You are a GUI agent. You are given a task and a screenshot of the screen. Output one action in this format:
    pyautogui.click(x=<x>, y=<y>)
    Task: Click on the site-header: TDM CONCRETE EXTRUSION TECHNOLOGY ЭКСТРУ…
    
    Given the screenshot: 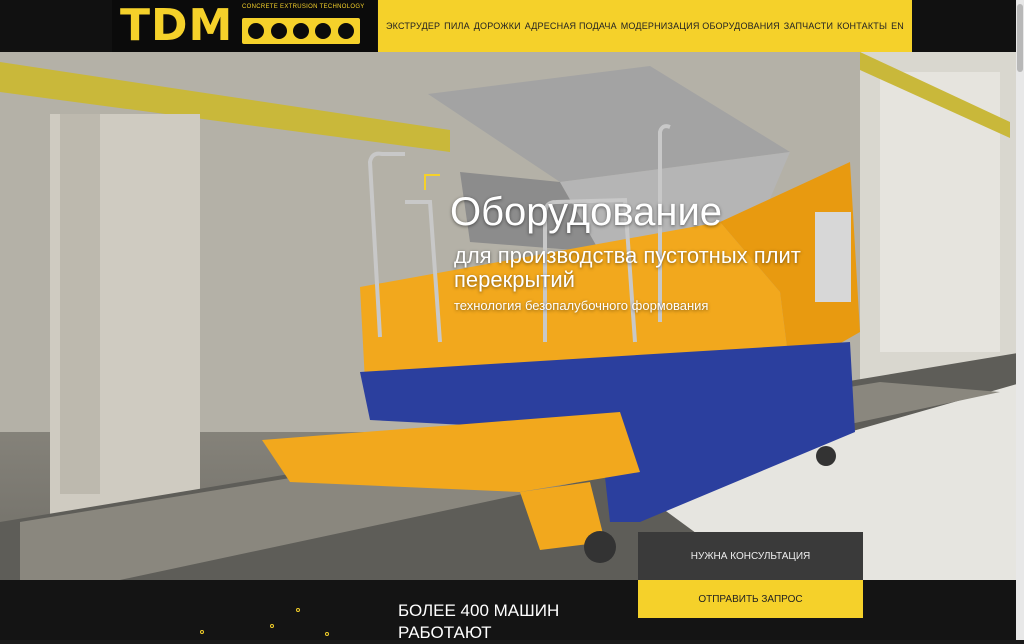 What is the action you would take?
    pyautogui.click(x=512, y=26)
    